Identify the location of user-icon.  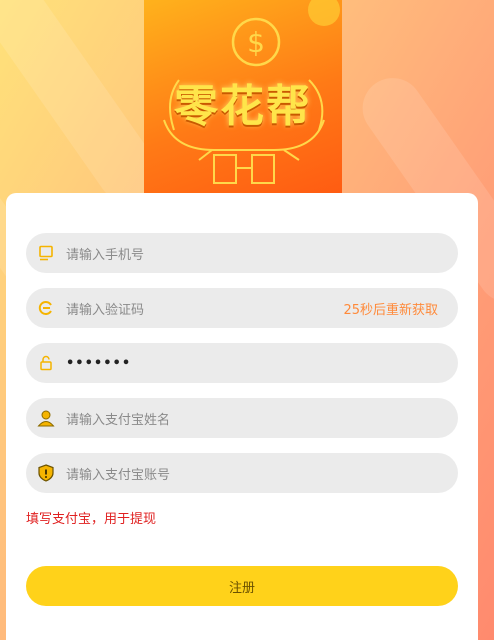
(46, 418).